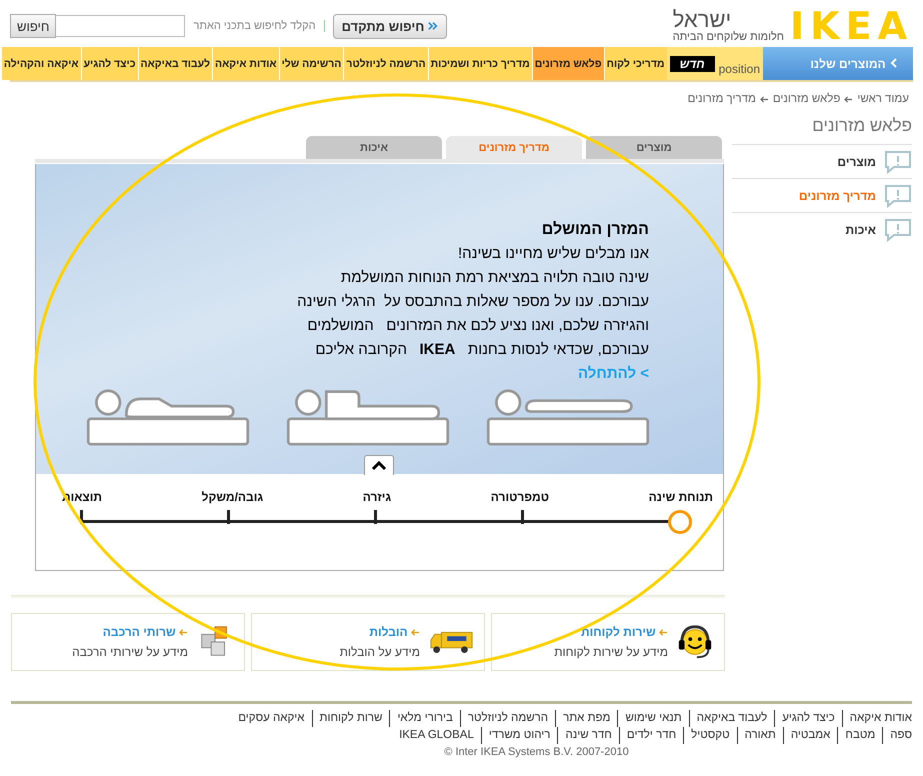 Image resolution: width=923 pixels, height=776 pixels. What do you see at coordinates (436, 735) in the screenshot?
I see `footer-link: IKEA GLOBAL` at bounding box center [436, 735].